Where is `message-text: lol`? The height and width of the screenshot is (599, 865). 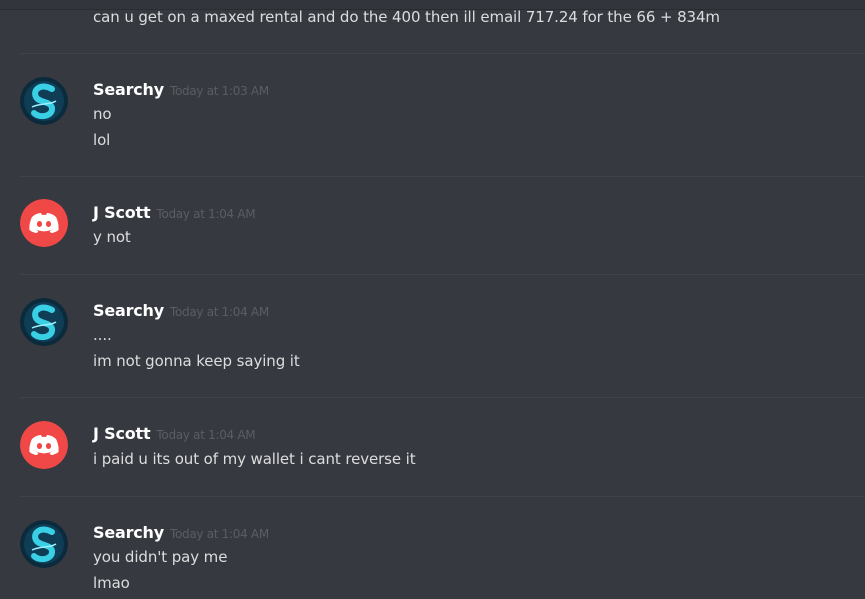 message-text: lol is located at coordinates (102, 140).